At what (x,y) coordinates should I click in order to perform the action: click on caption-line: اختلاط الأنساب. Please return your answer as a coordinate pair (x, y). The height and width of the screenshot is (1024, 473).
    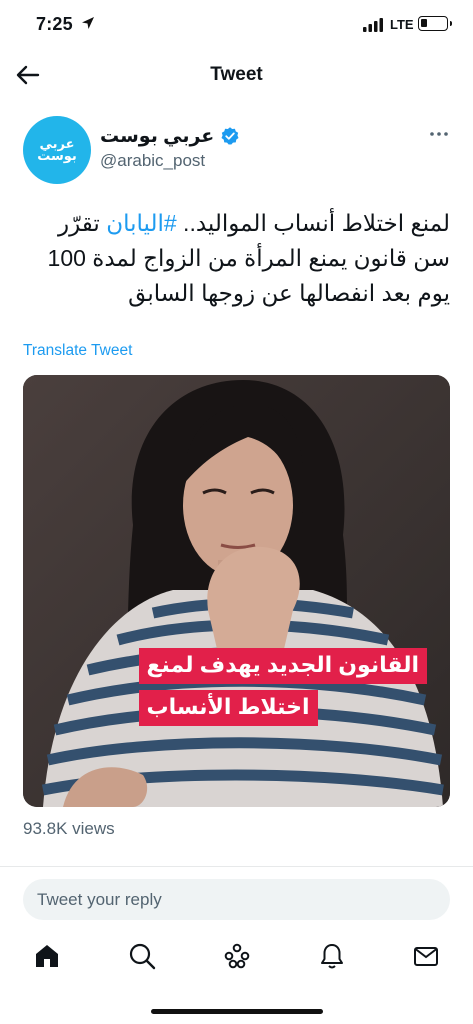
    Looking at the image, I should click on (228, 708).